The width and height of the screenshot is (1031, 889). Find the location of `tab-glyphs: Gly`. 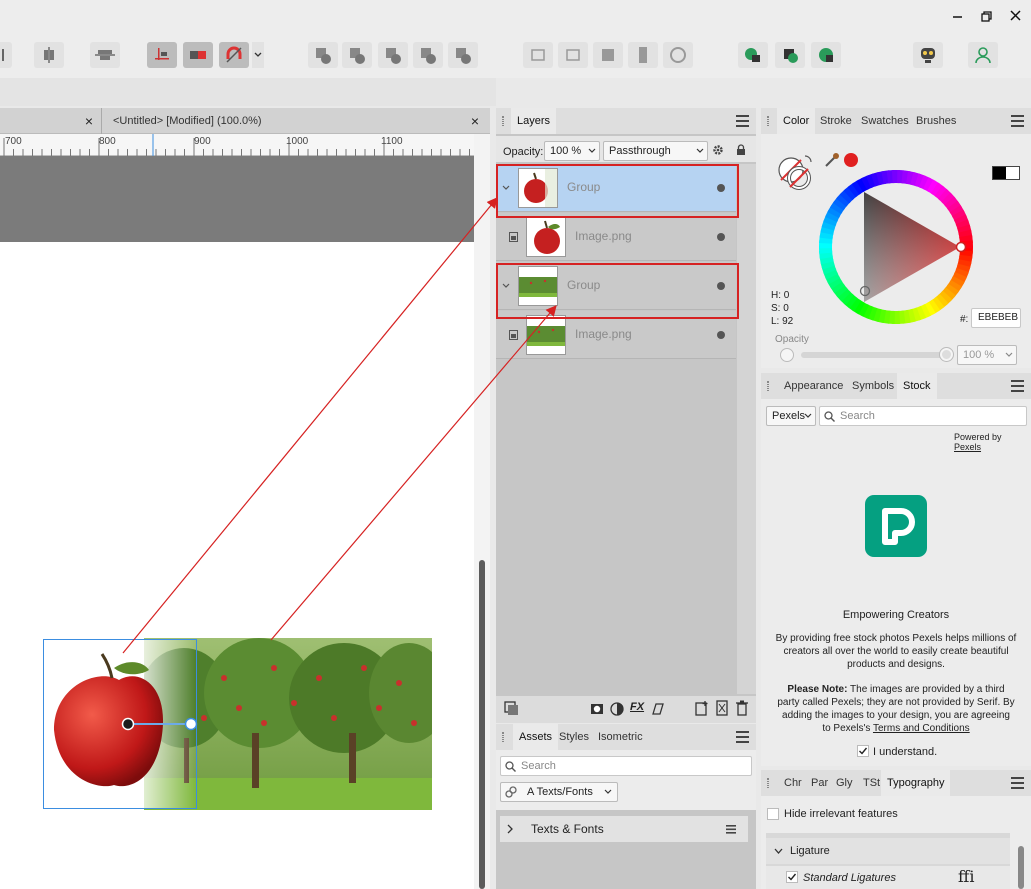

tab-glyphs: Gly is located at coordinates (844, 783).